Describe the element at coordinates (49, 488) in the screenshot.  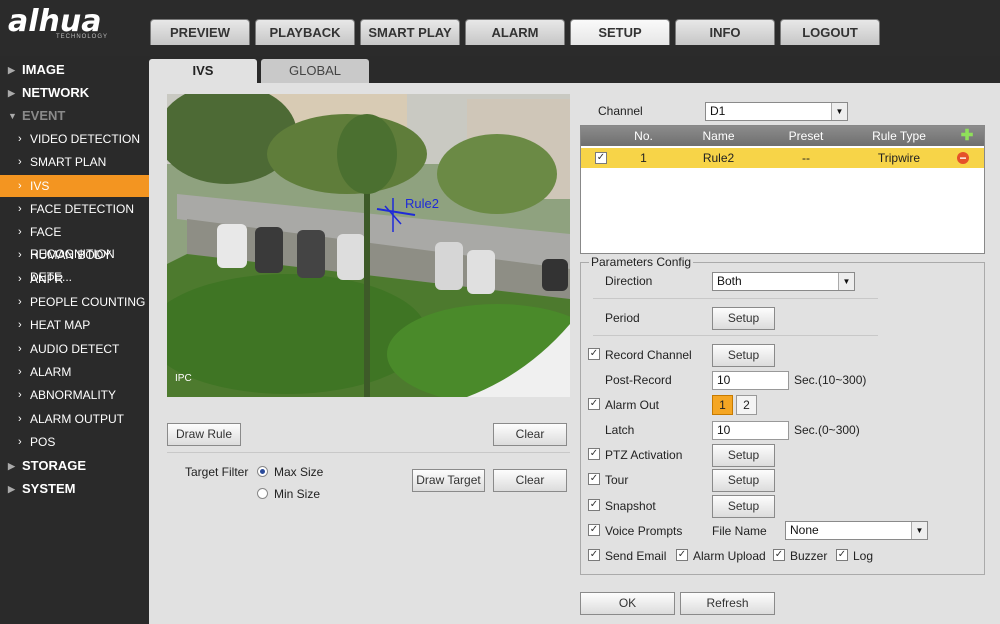
I see `sidebar-item-label: SYSTEM` at that location.